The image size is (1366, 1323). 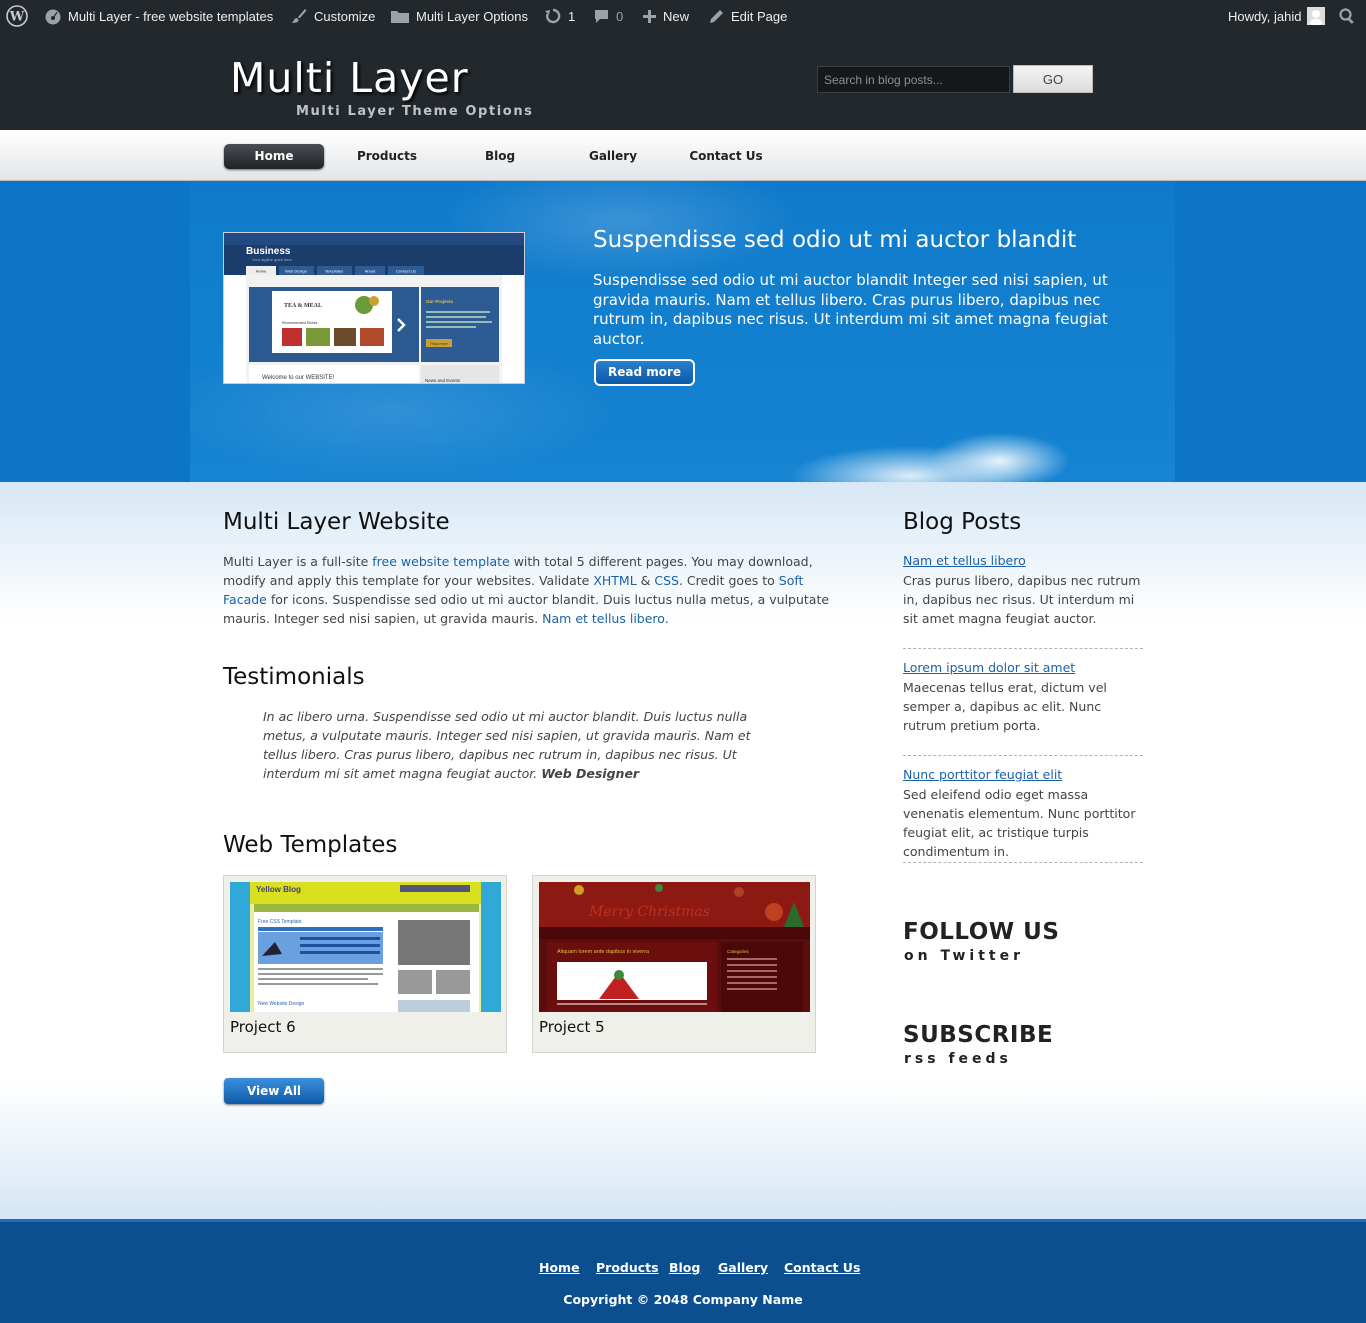 I want to click on preview-tab-label: Home, so click(x=261, y=271).